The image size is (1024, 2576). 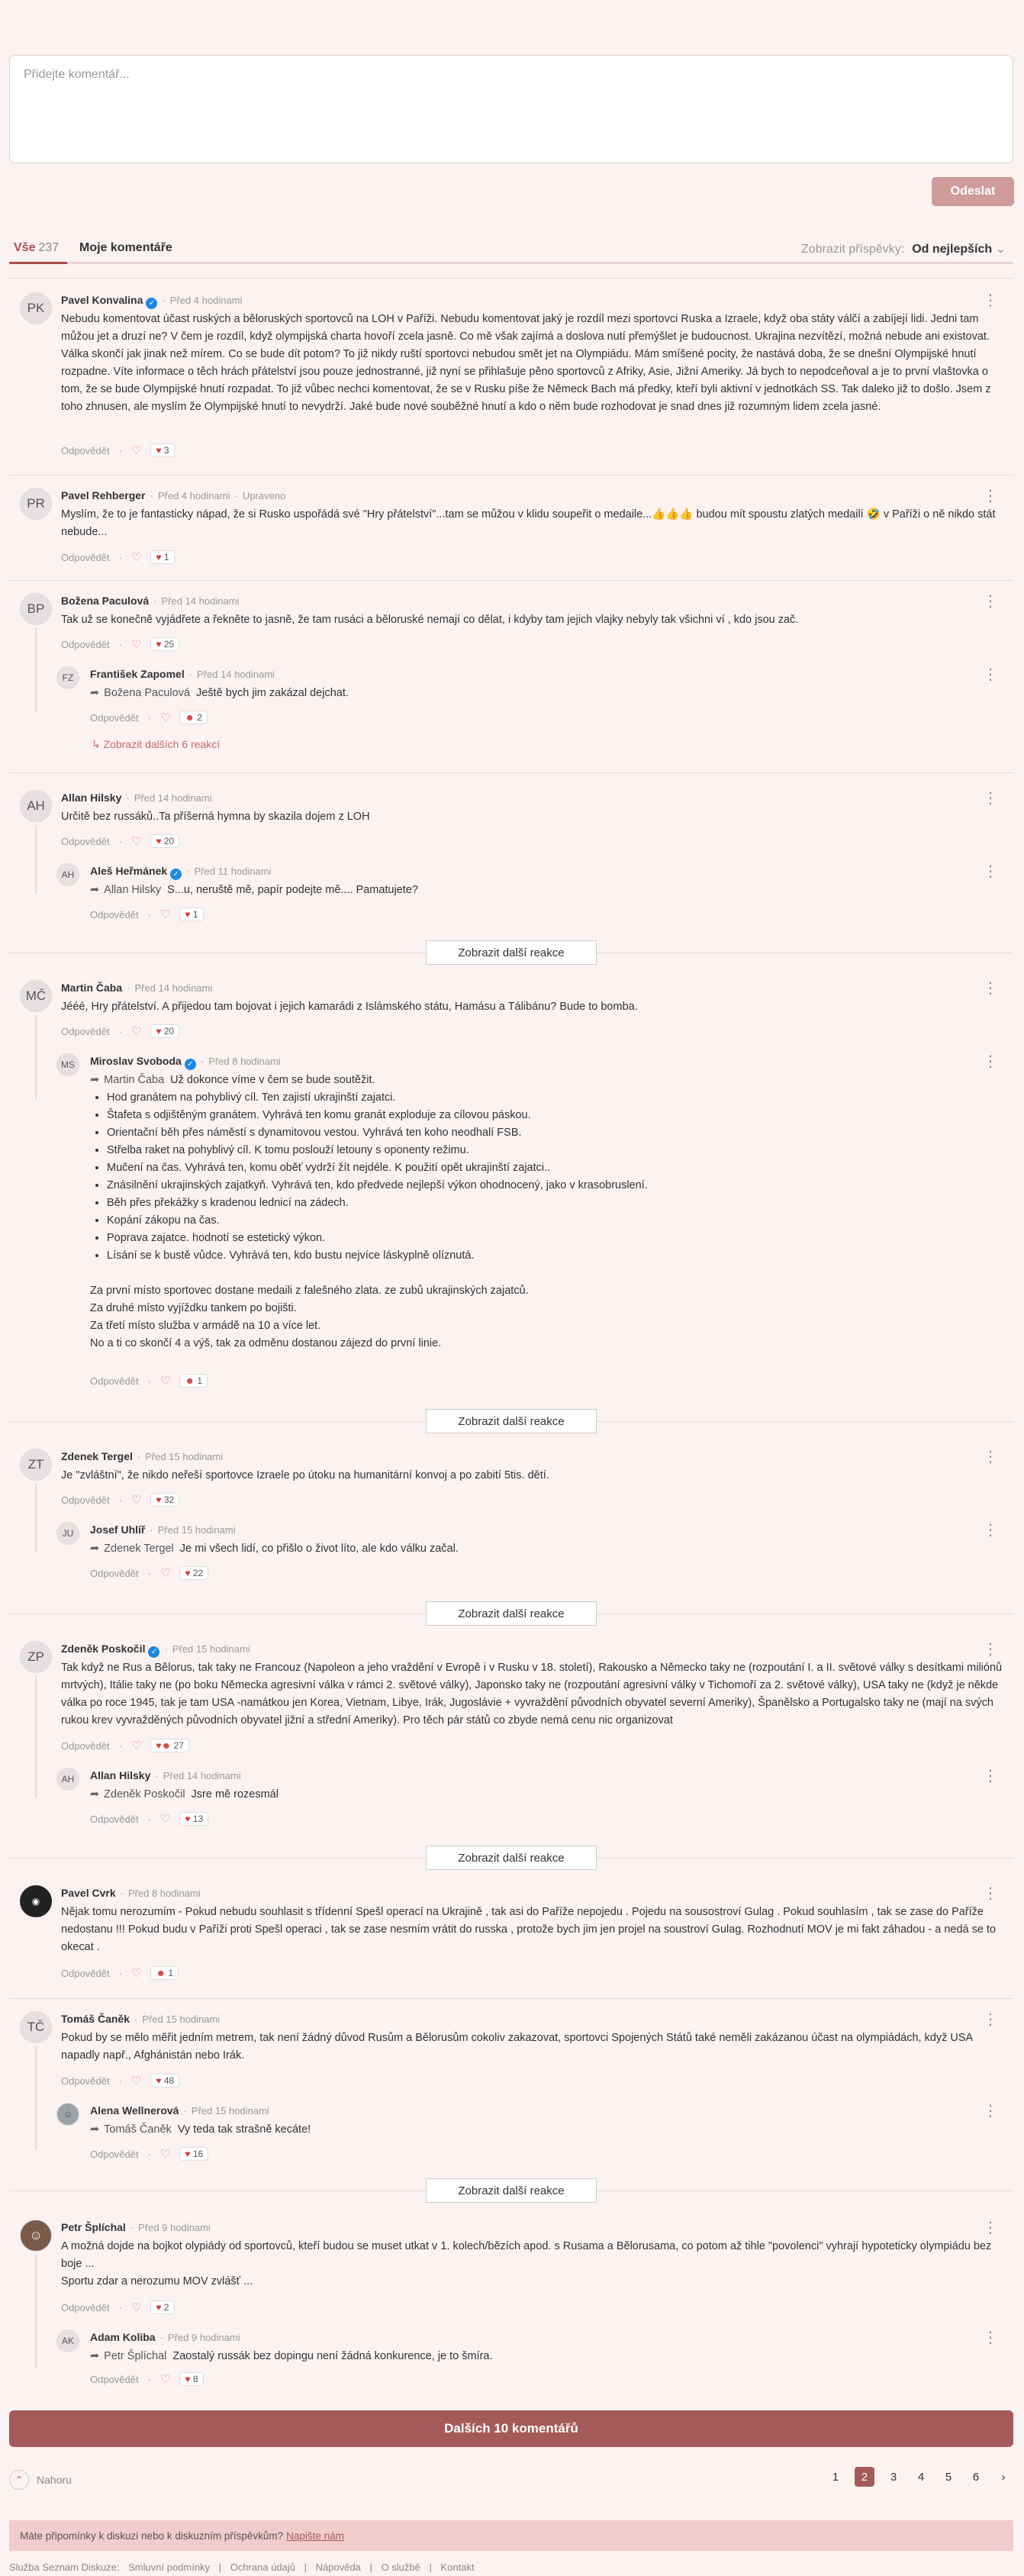 I want to click on quoted-author: Petr Šplíchal, so click(x=135, y=2356).